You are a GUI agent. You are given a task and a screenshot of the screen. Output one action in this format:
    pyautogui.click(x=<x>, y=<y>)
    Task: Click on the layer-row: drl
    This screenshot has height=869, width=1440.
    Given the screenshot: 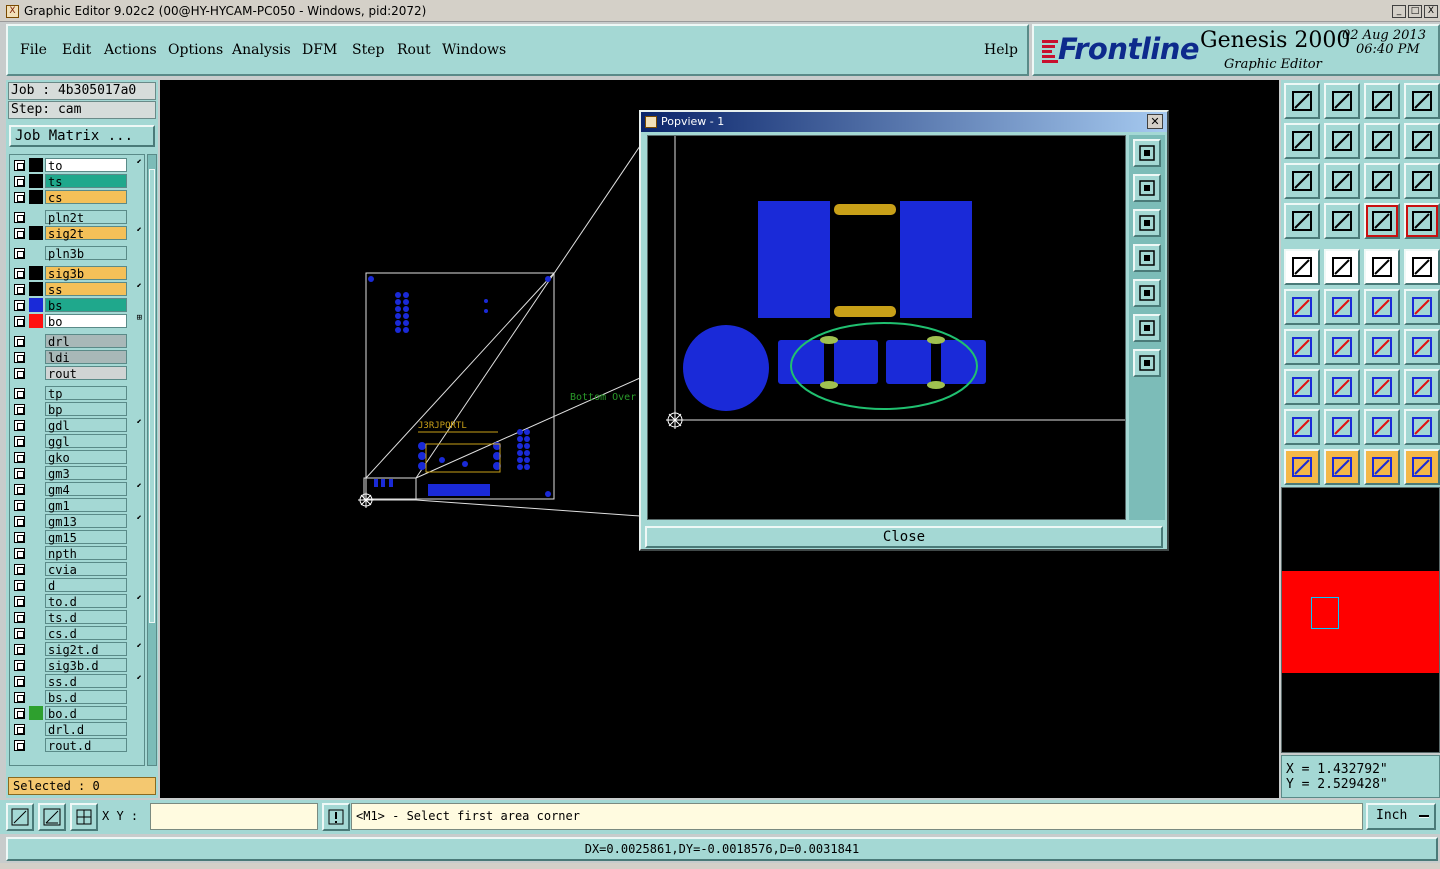 What is the action you would take?
    pyautogui.click(x=77, y=341)
    